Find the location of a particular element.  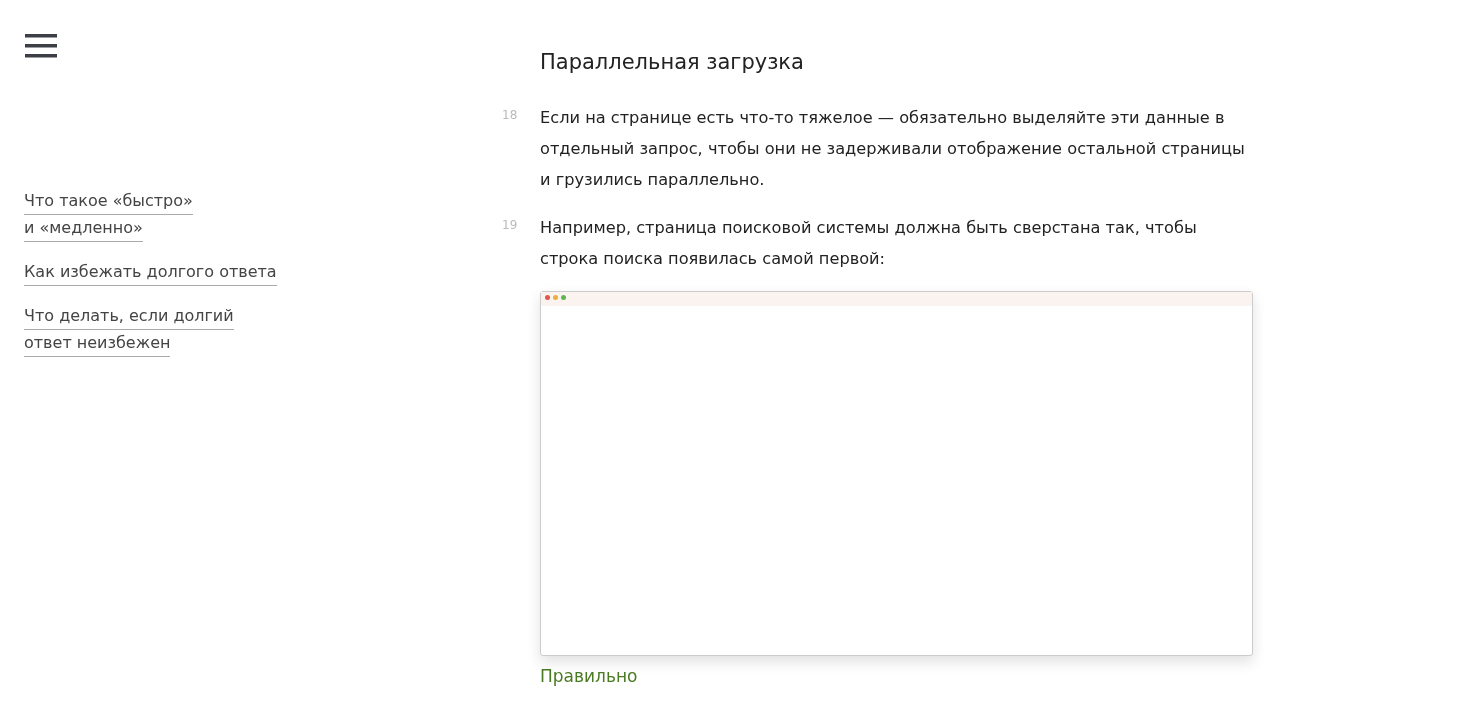

section-heading: Параллельная загрузка is located at coordinates (672, 62).